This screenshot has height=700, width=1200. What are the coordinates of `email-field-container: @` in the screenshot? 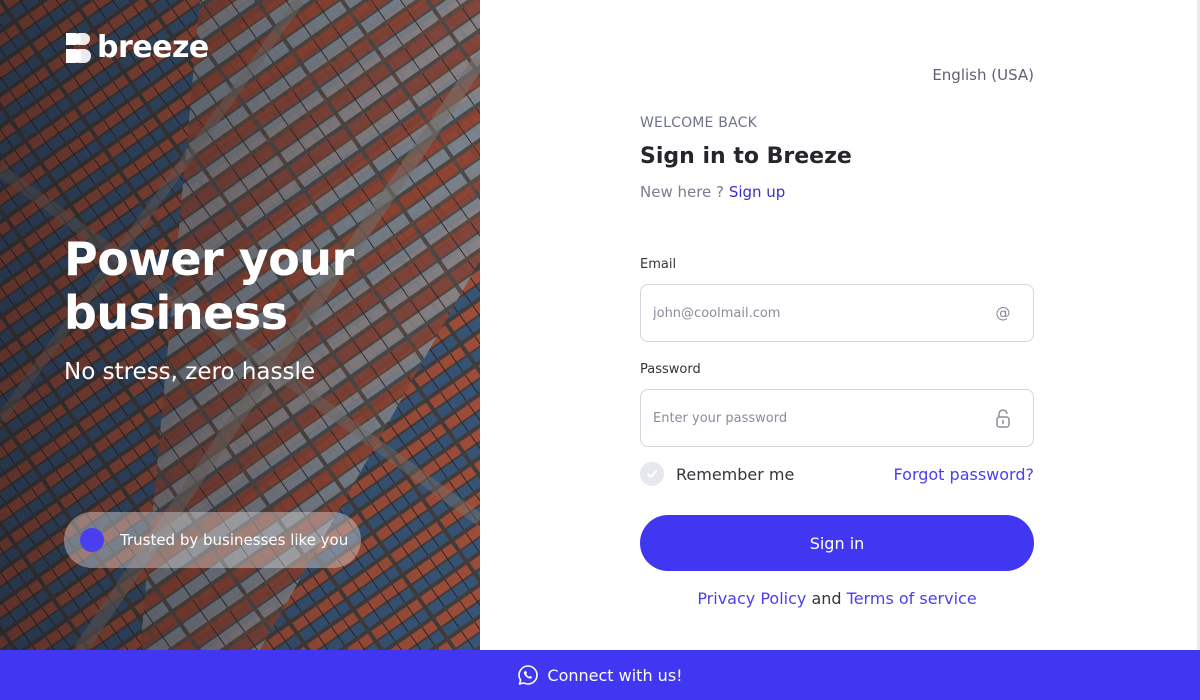 It's located at (837, 313).